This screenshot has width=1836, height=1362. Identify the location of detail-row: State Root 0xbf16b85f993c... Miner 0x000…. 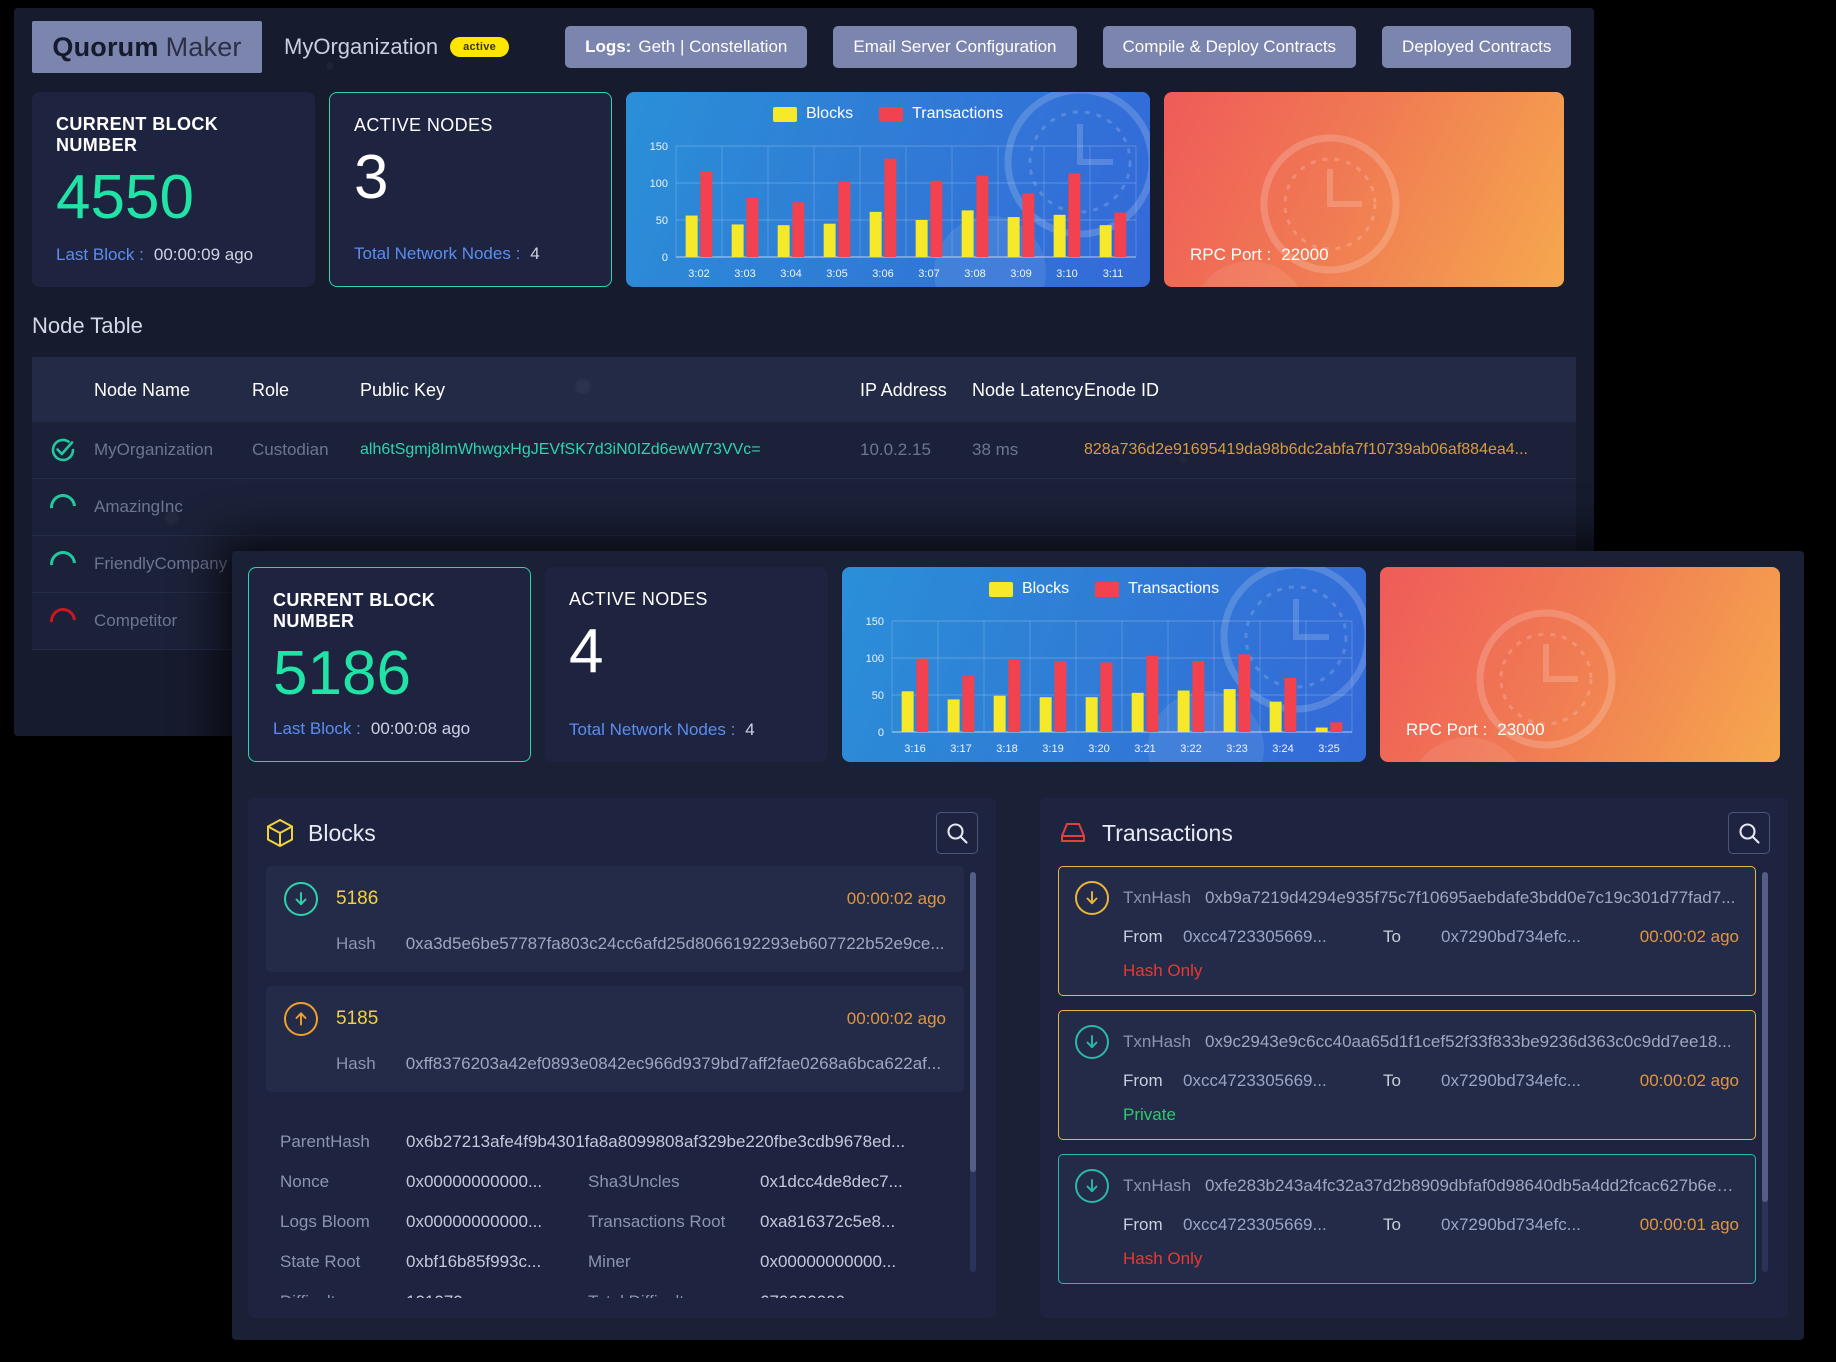
(619, 1262).